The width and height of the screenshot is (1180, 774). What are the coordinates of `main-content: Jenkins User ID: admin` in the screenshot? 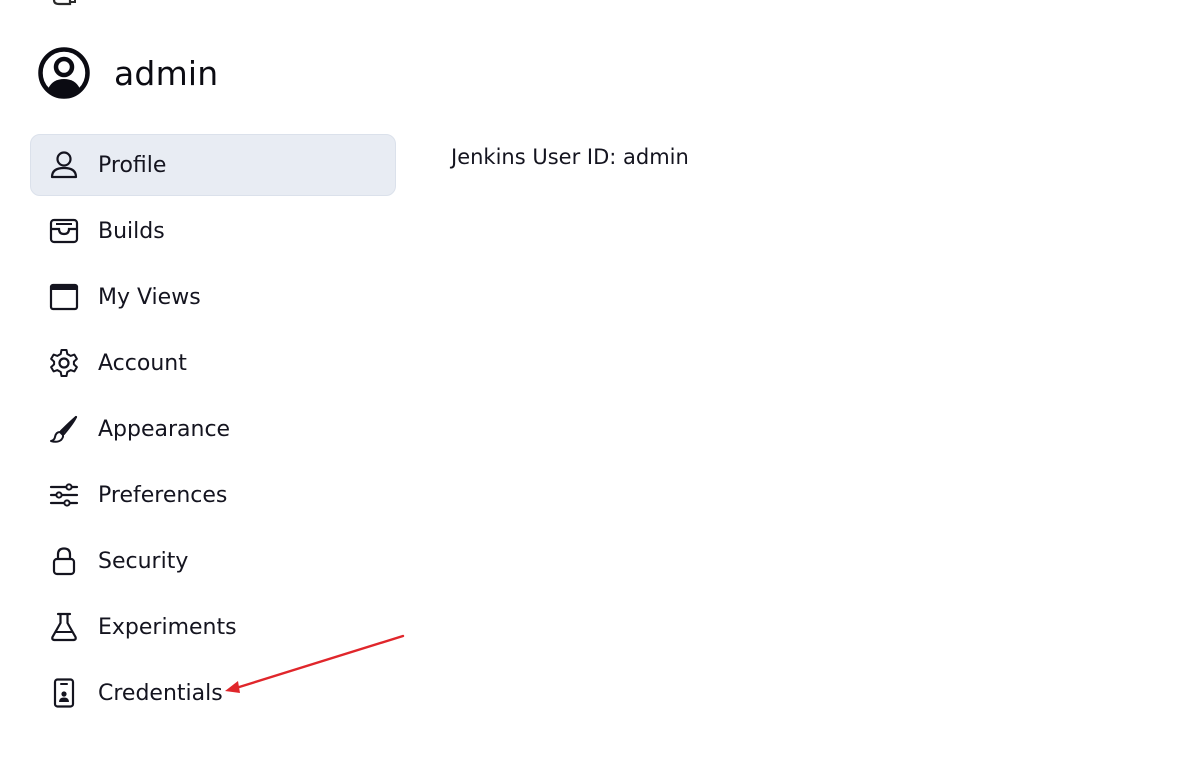 It's located at (570, 157).